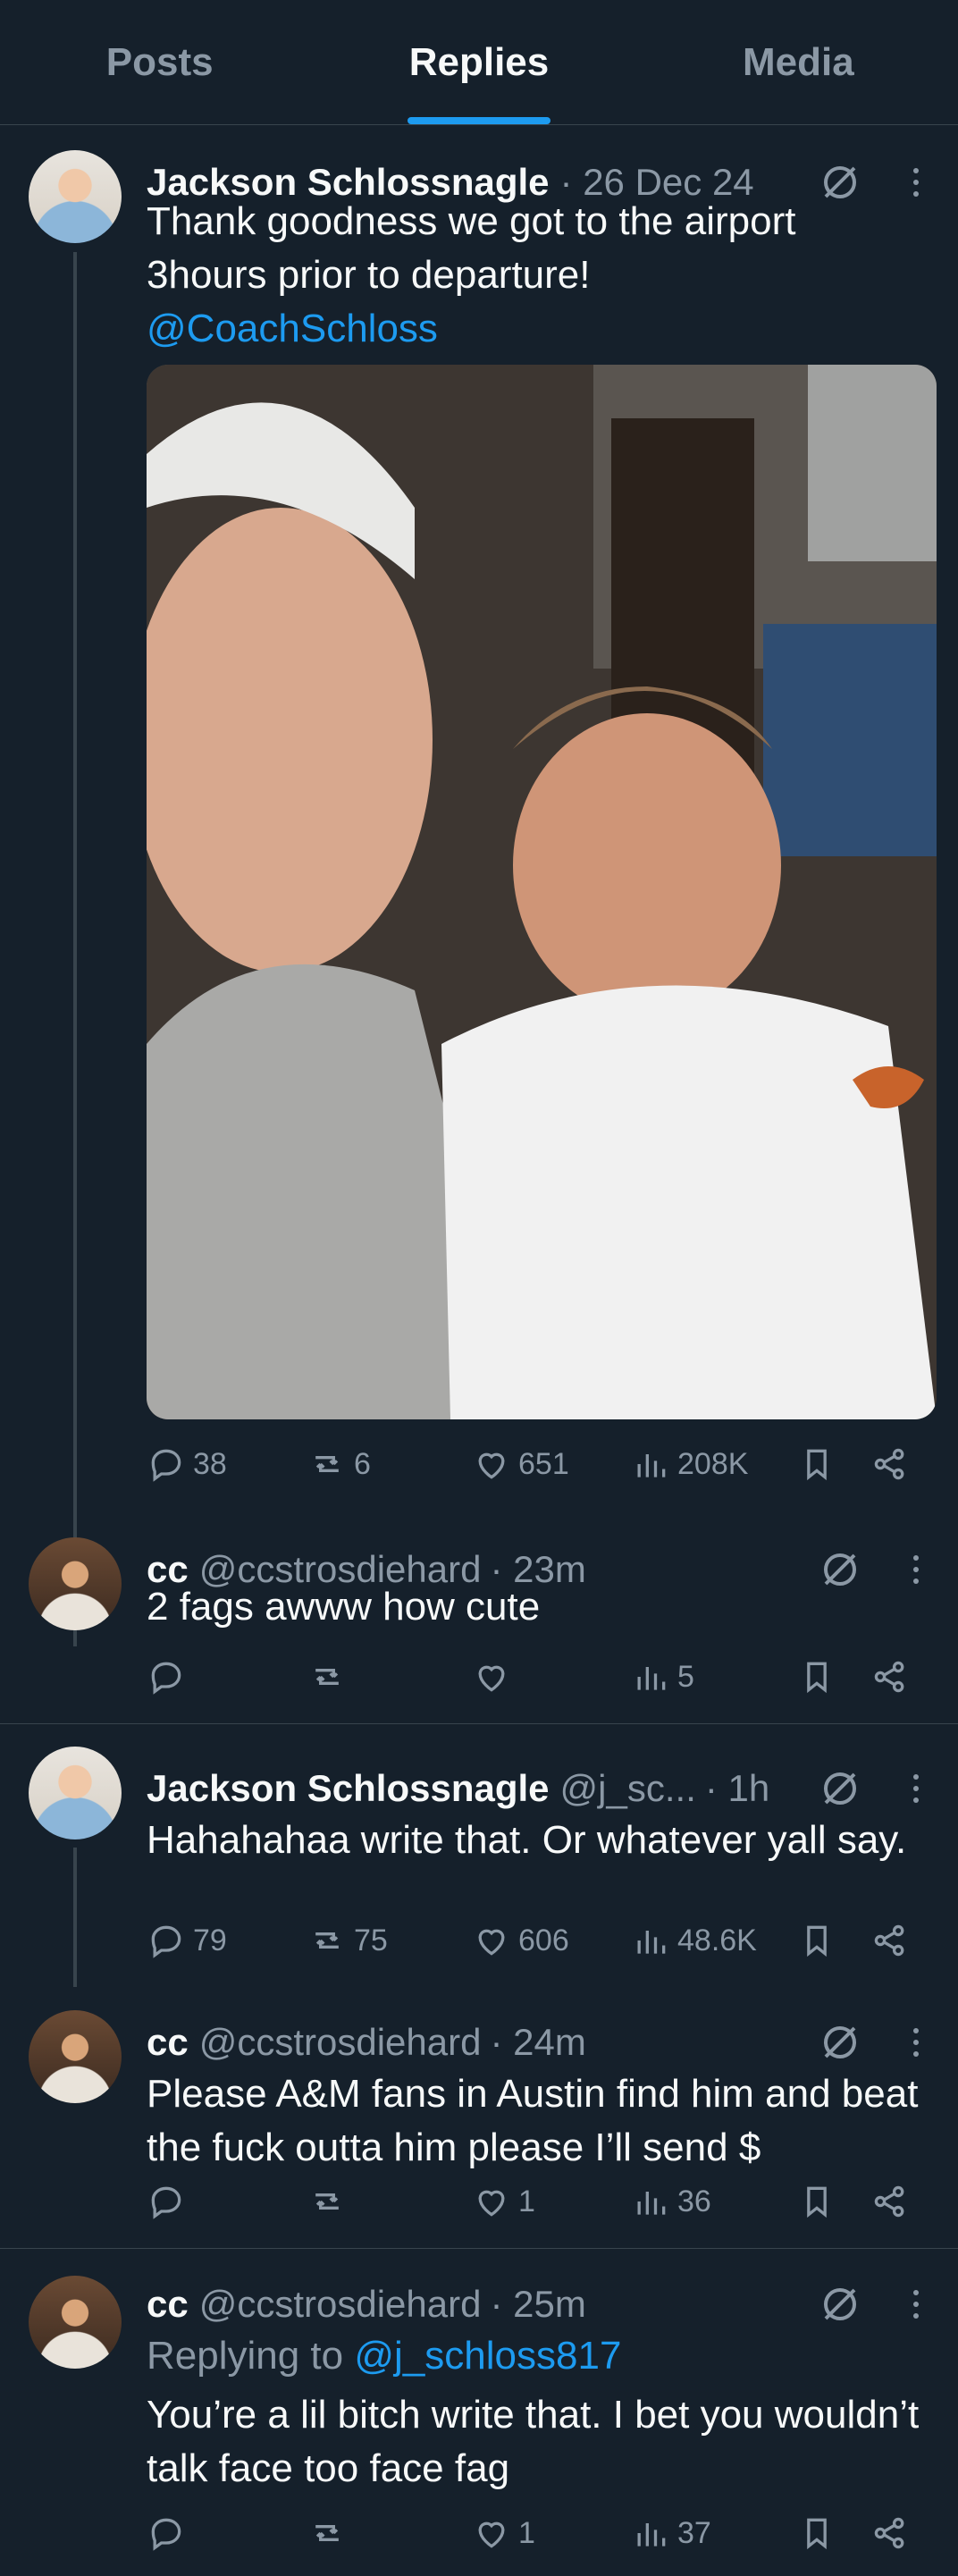 Image resolution: width=958 pixels, height=2576 pixels. I want to click on mention-link: @CoachSchloss, so click(534, 329).